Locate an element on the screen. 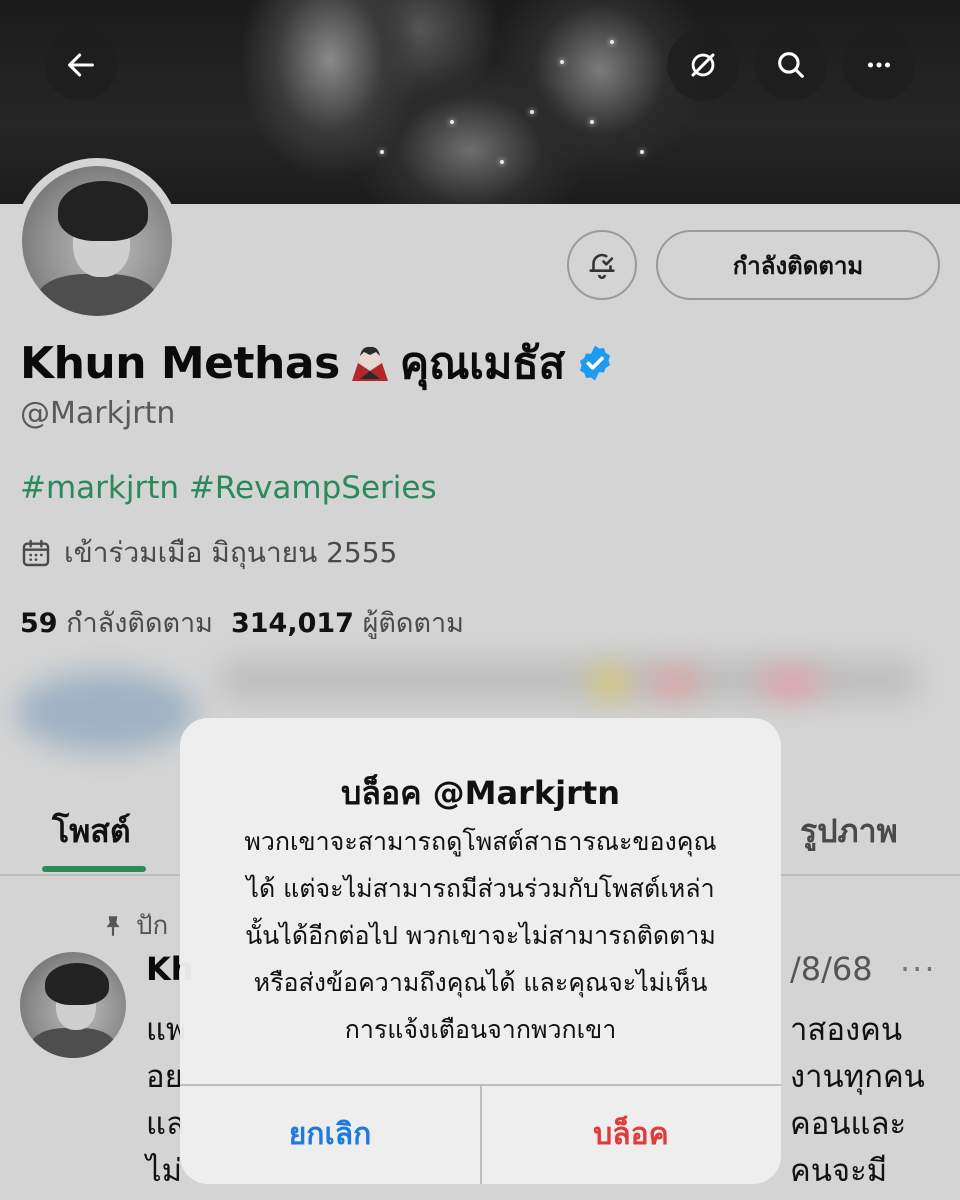 This screenshot has height=1200, width=960. grok-button is located at coordinates (703, 65).